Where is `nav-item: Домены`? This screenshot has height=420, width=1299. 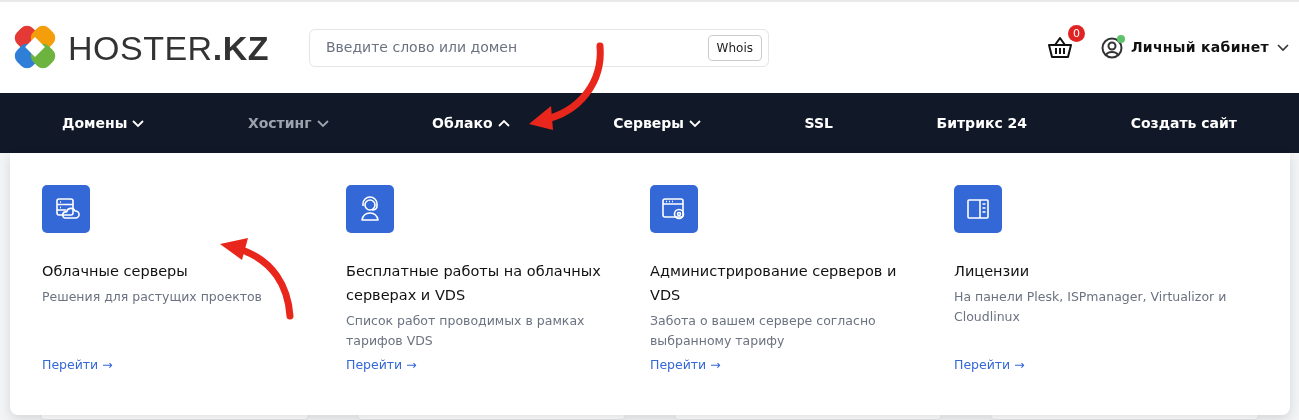
nav-item: Домены is located at coordinates (103, 123).